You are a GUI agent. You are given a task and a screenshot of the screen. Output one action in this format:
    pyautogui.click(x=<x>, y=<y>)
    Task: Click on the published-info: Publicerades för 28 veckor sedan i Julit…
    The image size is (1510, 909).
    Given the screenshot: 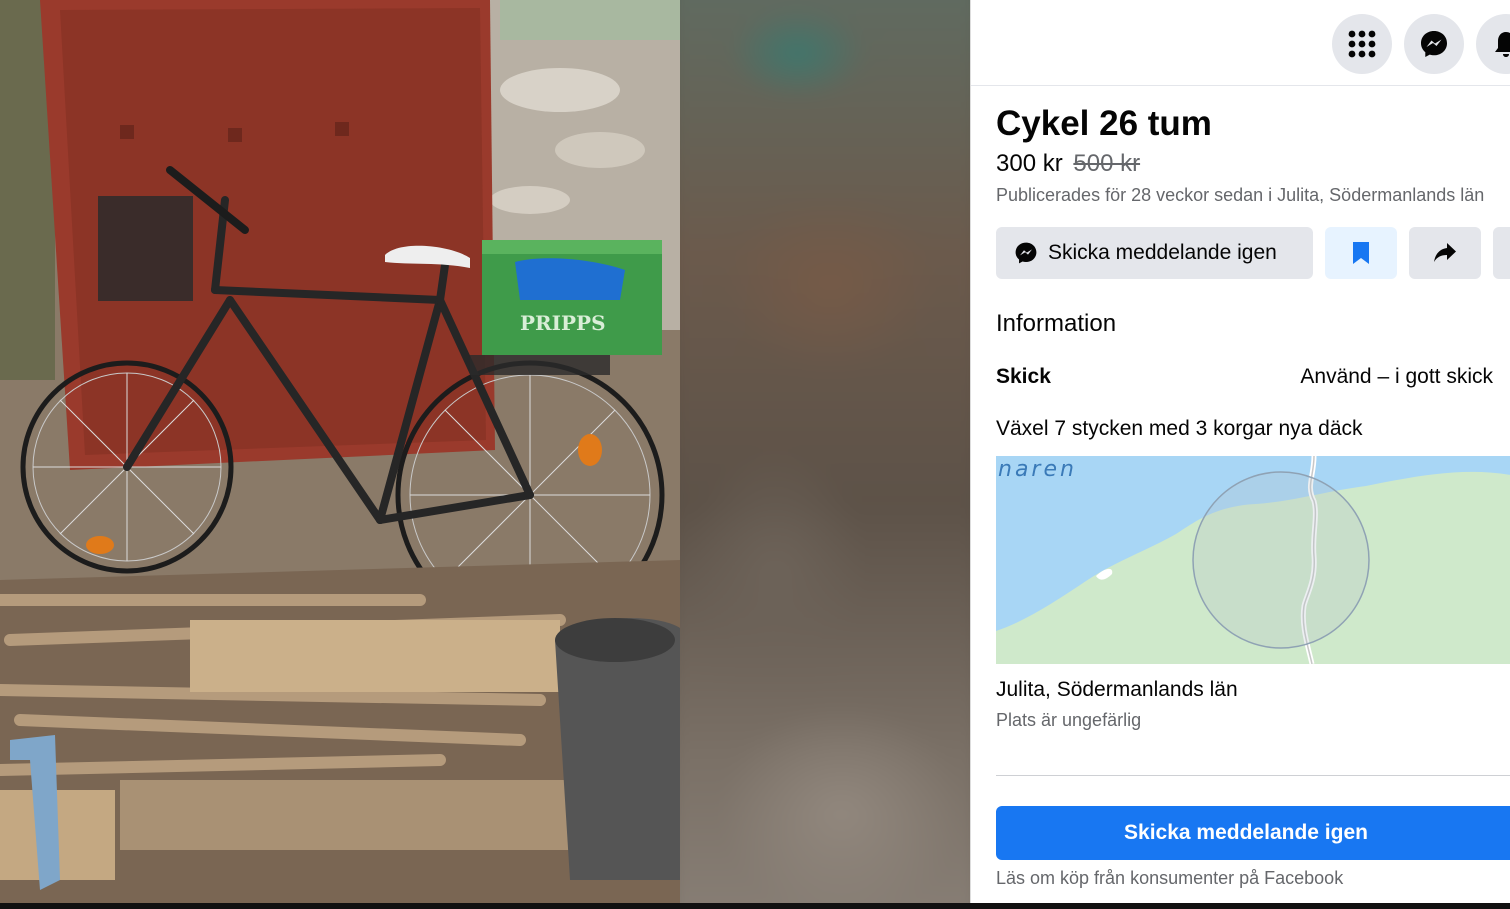 What is the action you would take?
    pyautogui.click(x=1240, y=195)
    